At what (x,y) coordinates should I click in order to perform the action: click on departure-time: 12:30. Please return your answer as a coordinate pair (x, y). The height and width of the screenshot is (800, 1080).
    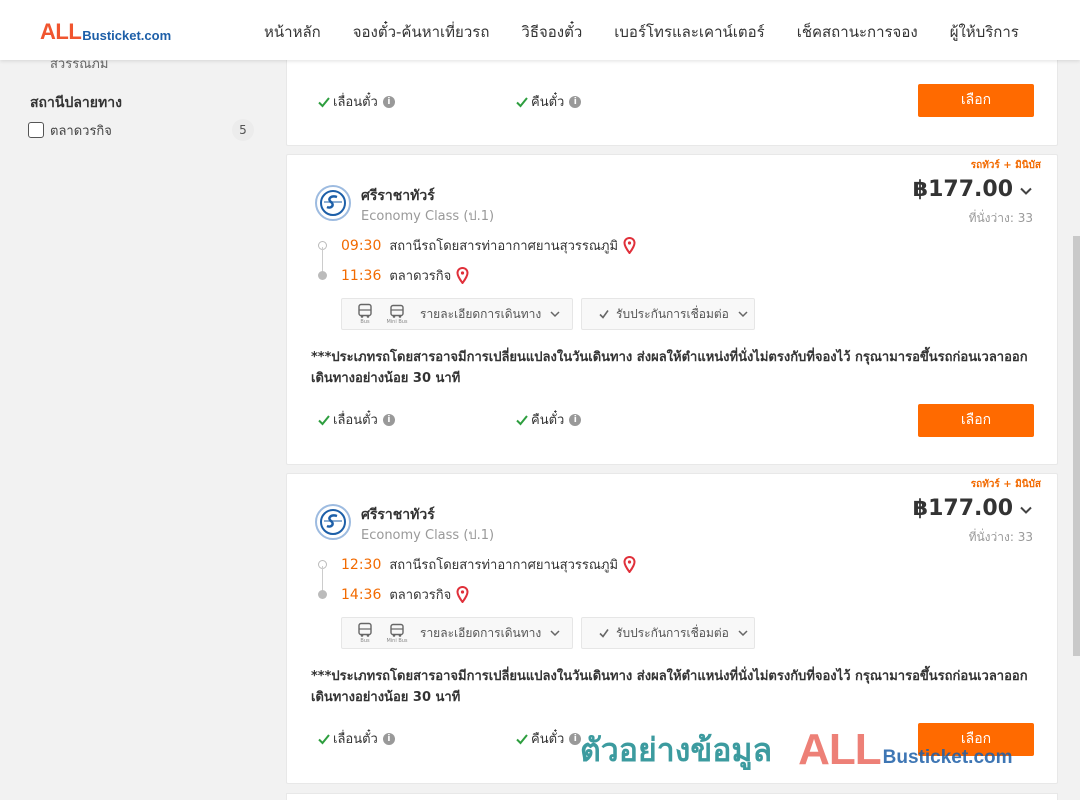
    Looking at the image, I should click on (361, 564).